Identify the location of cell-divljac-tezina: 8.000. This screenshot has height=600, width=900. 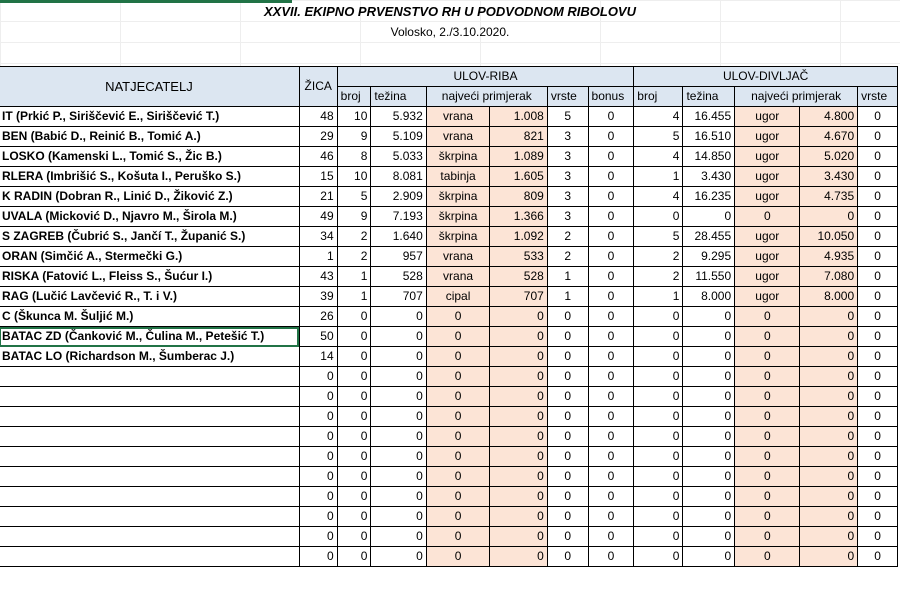
(709, 296).